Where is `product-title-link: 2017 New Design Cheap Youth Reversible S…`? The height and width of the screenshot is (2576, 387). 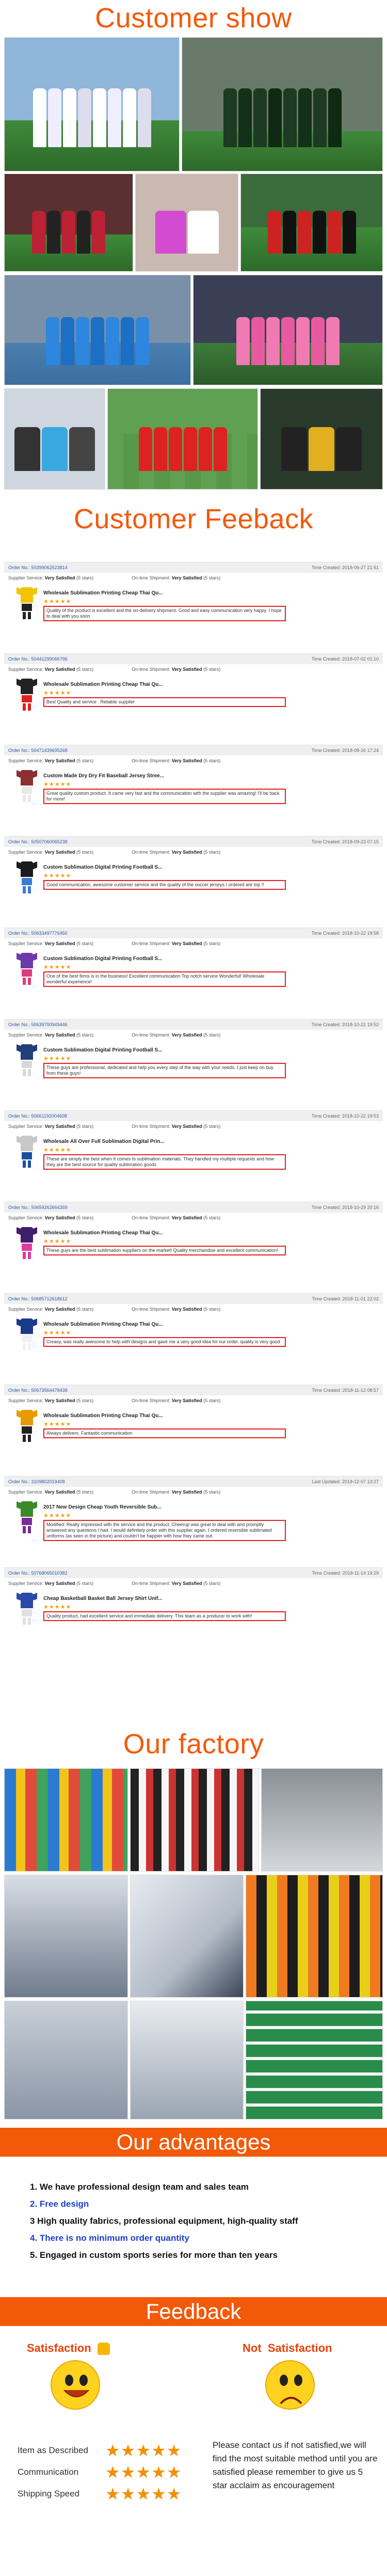
product-title-link: 2017 New Design Cheap Youth Reversible S… is located at coordinates (164, 1507).